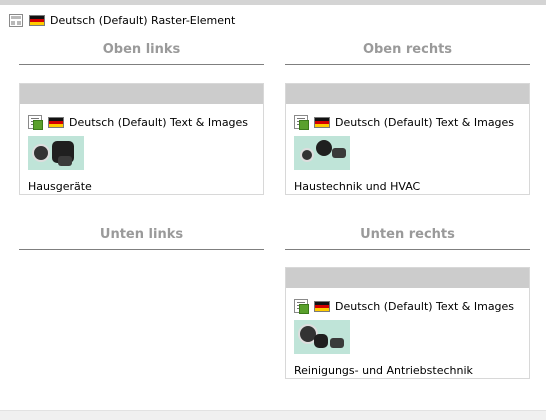 This screenshot has height=420, width=546. Describe the element at coordinates (16, 20) in the screenshot. I see `grid-layout-icon` at that location.